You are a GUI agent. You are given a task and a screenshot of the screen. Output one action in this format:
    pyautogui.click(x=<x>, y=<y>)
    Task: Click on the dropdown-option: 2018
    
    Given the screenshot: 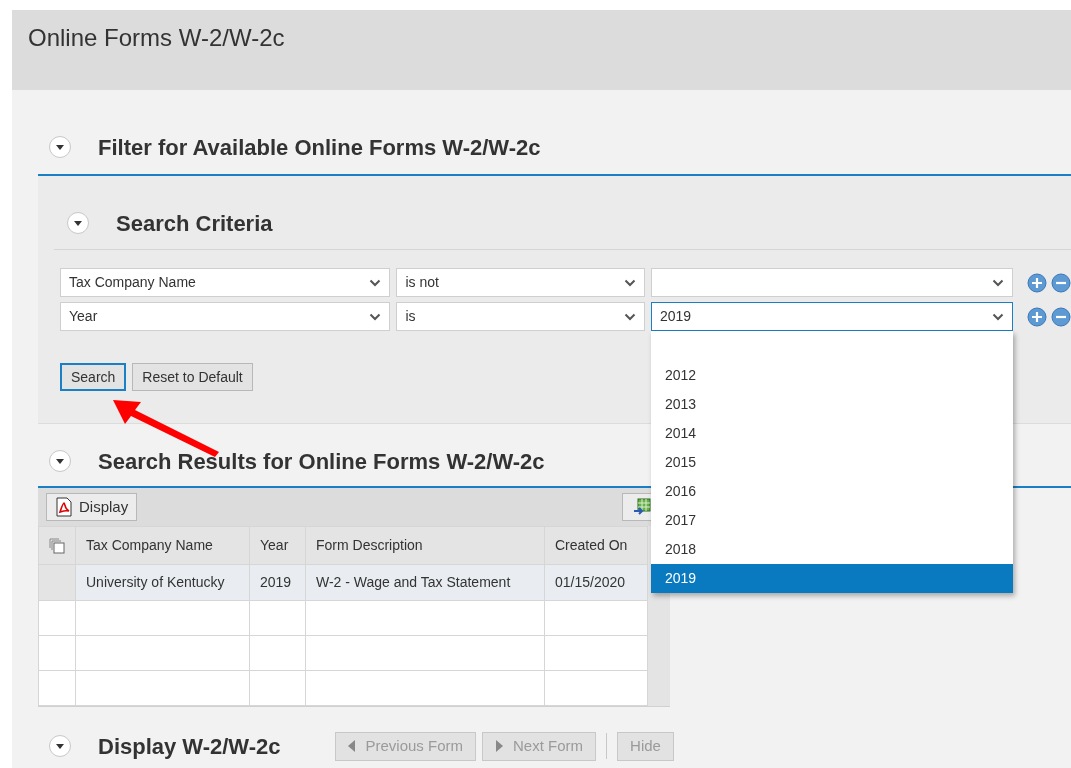 What is the action you would take?
    pyautogui.click(x=832, y=549)
    